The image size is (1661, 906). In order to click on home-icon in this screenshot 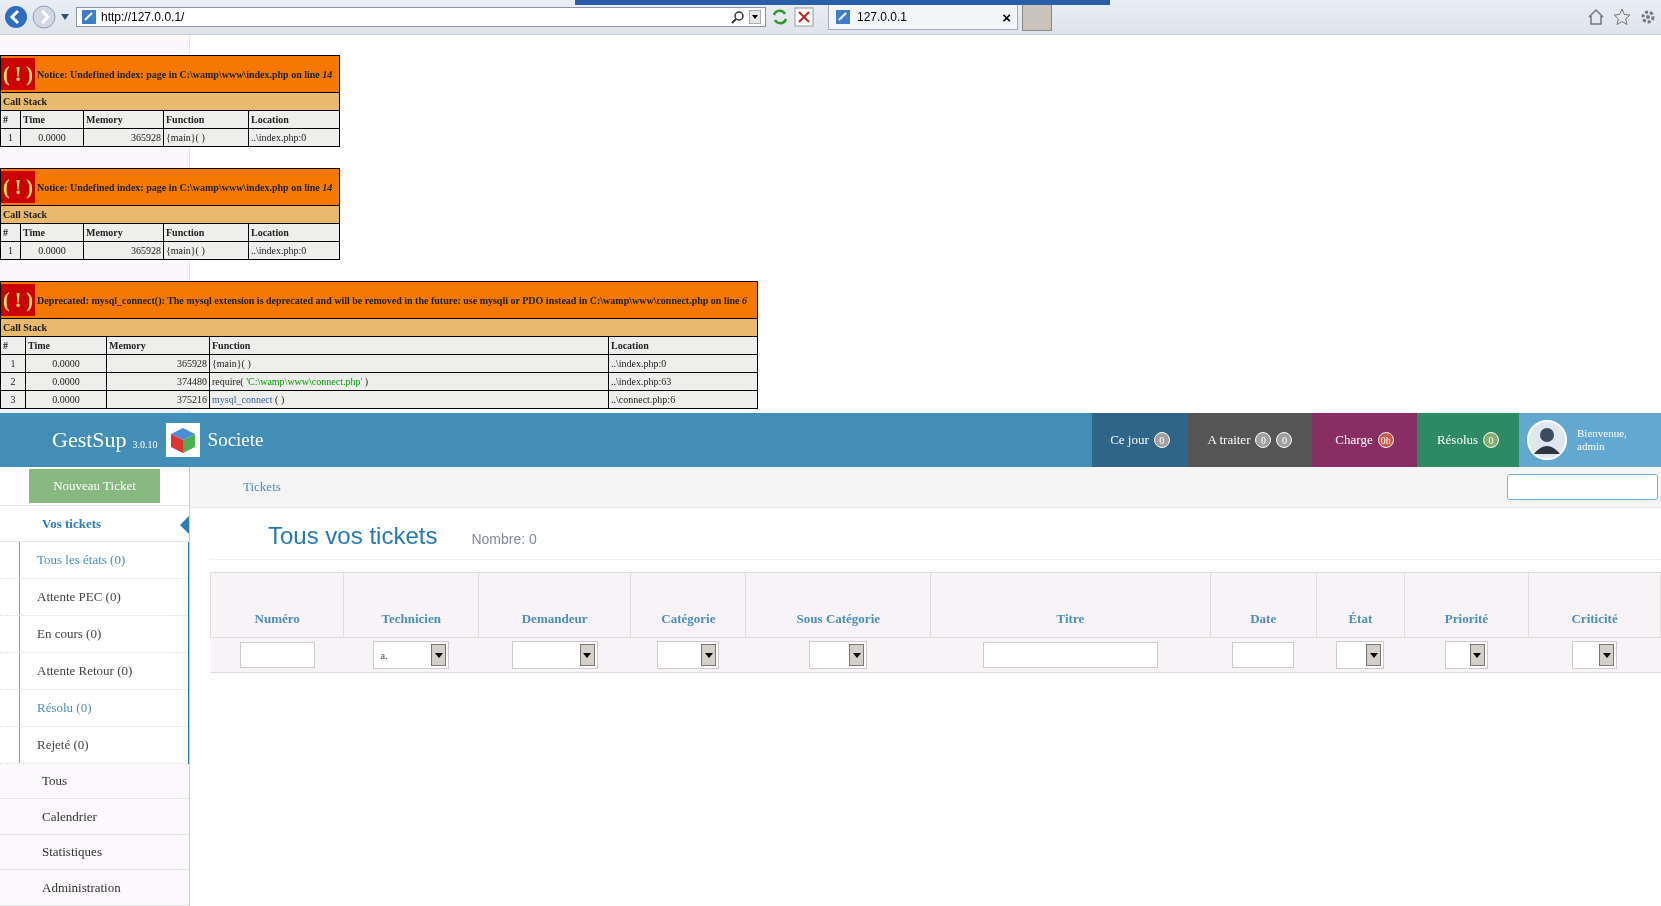, I will do `click(1596, 17)`.